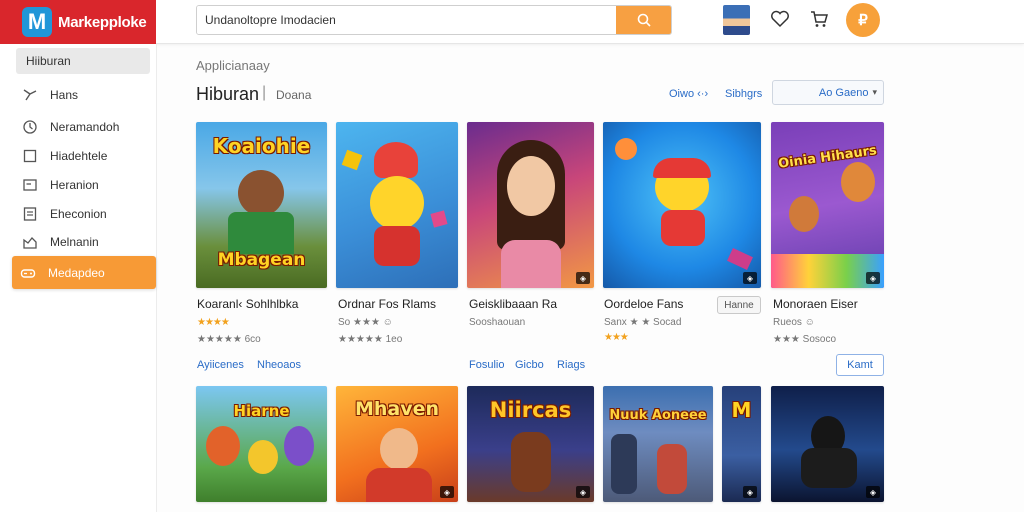 The height and width of the screenshot is (512, 1024). Describe the element at coordinates (529, 365) in the screenshot. I see `category-link: Gicbo` at that location.